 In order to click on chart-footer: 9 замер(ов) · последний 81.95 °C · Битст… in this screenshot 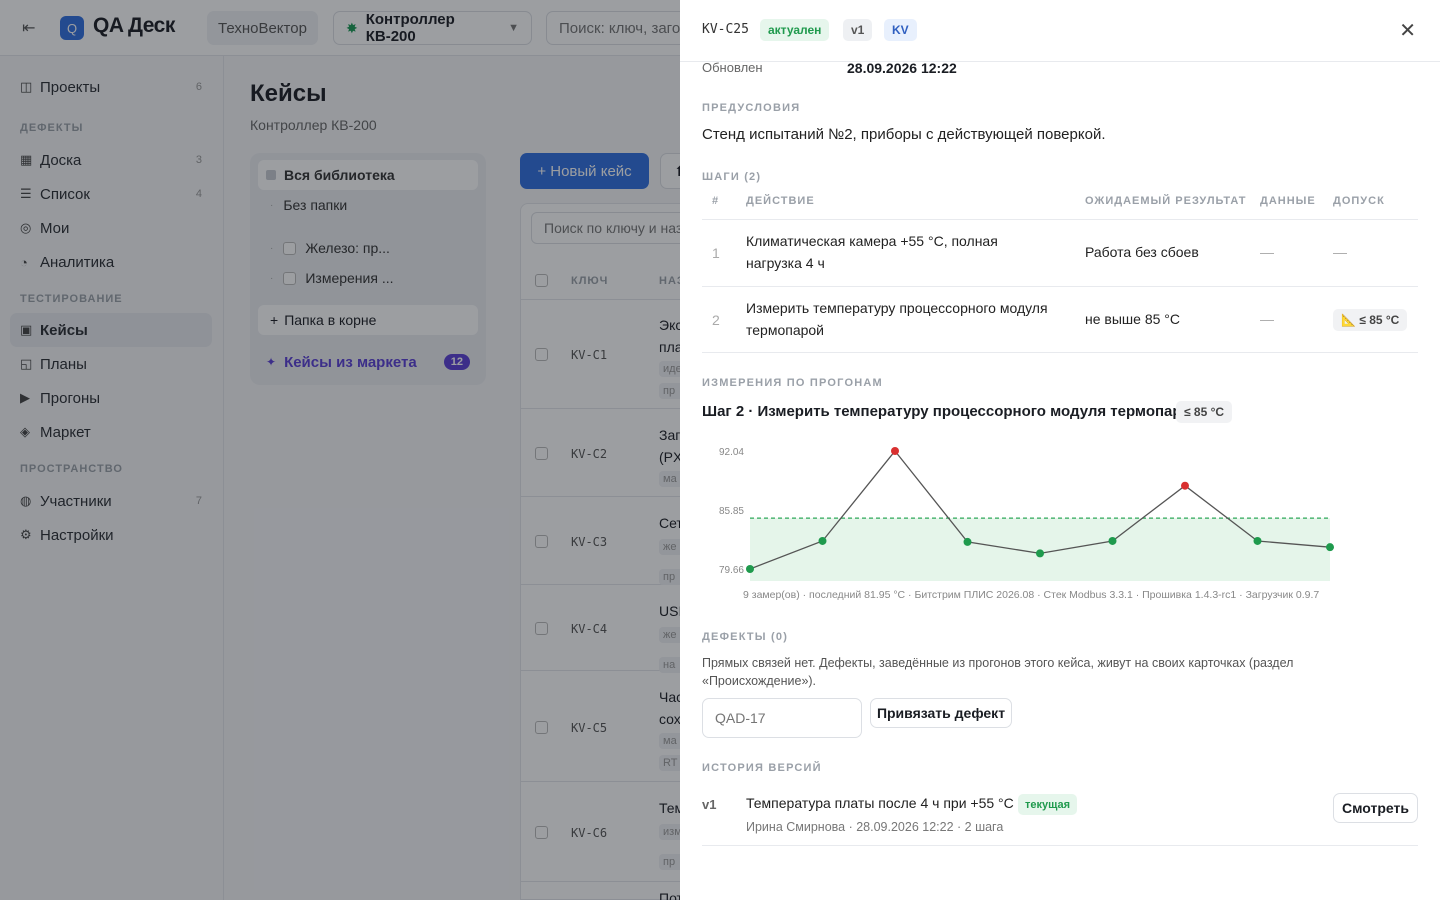, I will do `click(1031, 595)`.